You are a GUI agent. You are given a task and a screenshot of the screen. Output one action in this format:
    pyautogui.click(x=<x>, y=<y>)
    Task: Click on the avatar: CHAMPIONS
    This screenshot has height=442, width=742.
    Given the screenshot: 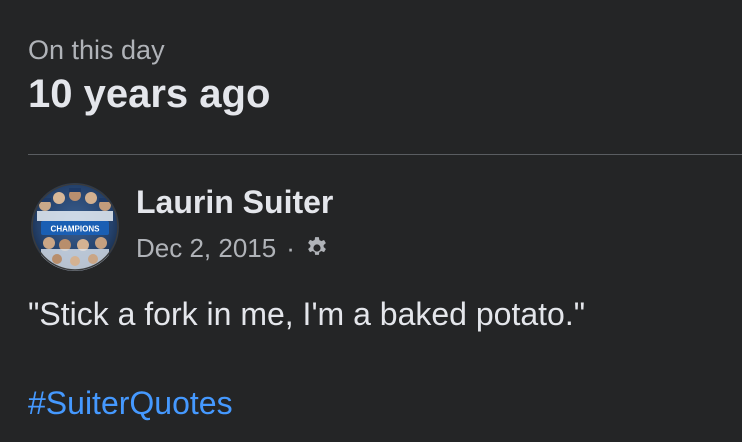 What is the action you would take?
    pyautogui.click(x=75, y=227)
    